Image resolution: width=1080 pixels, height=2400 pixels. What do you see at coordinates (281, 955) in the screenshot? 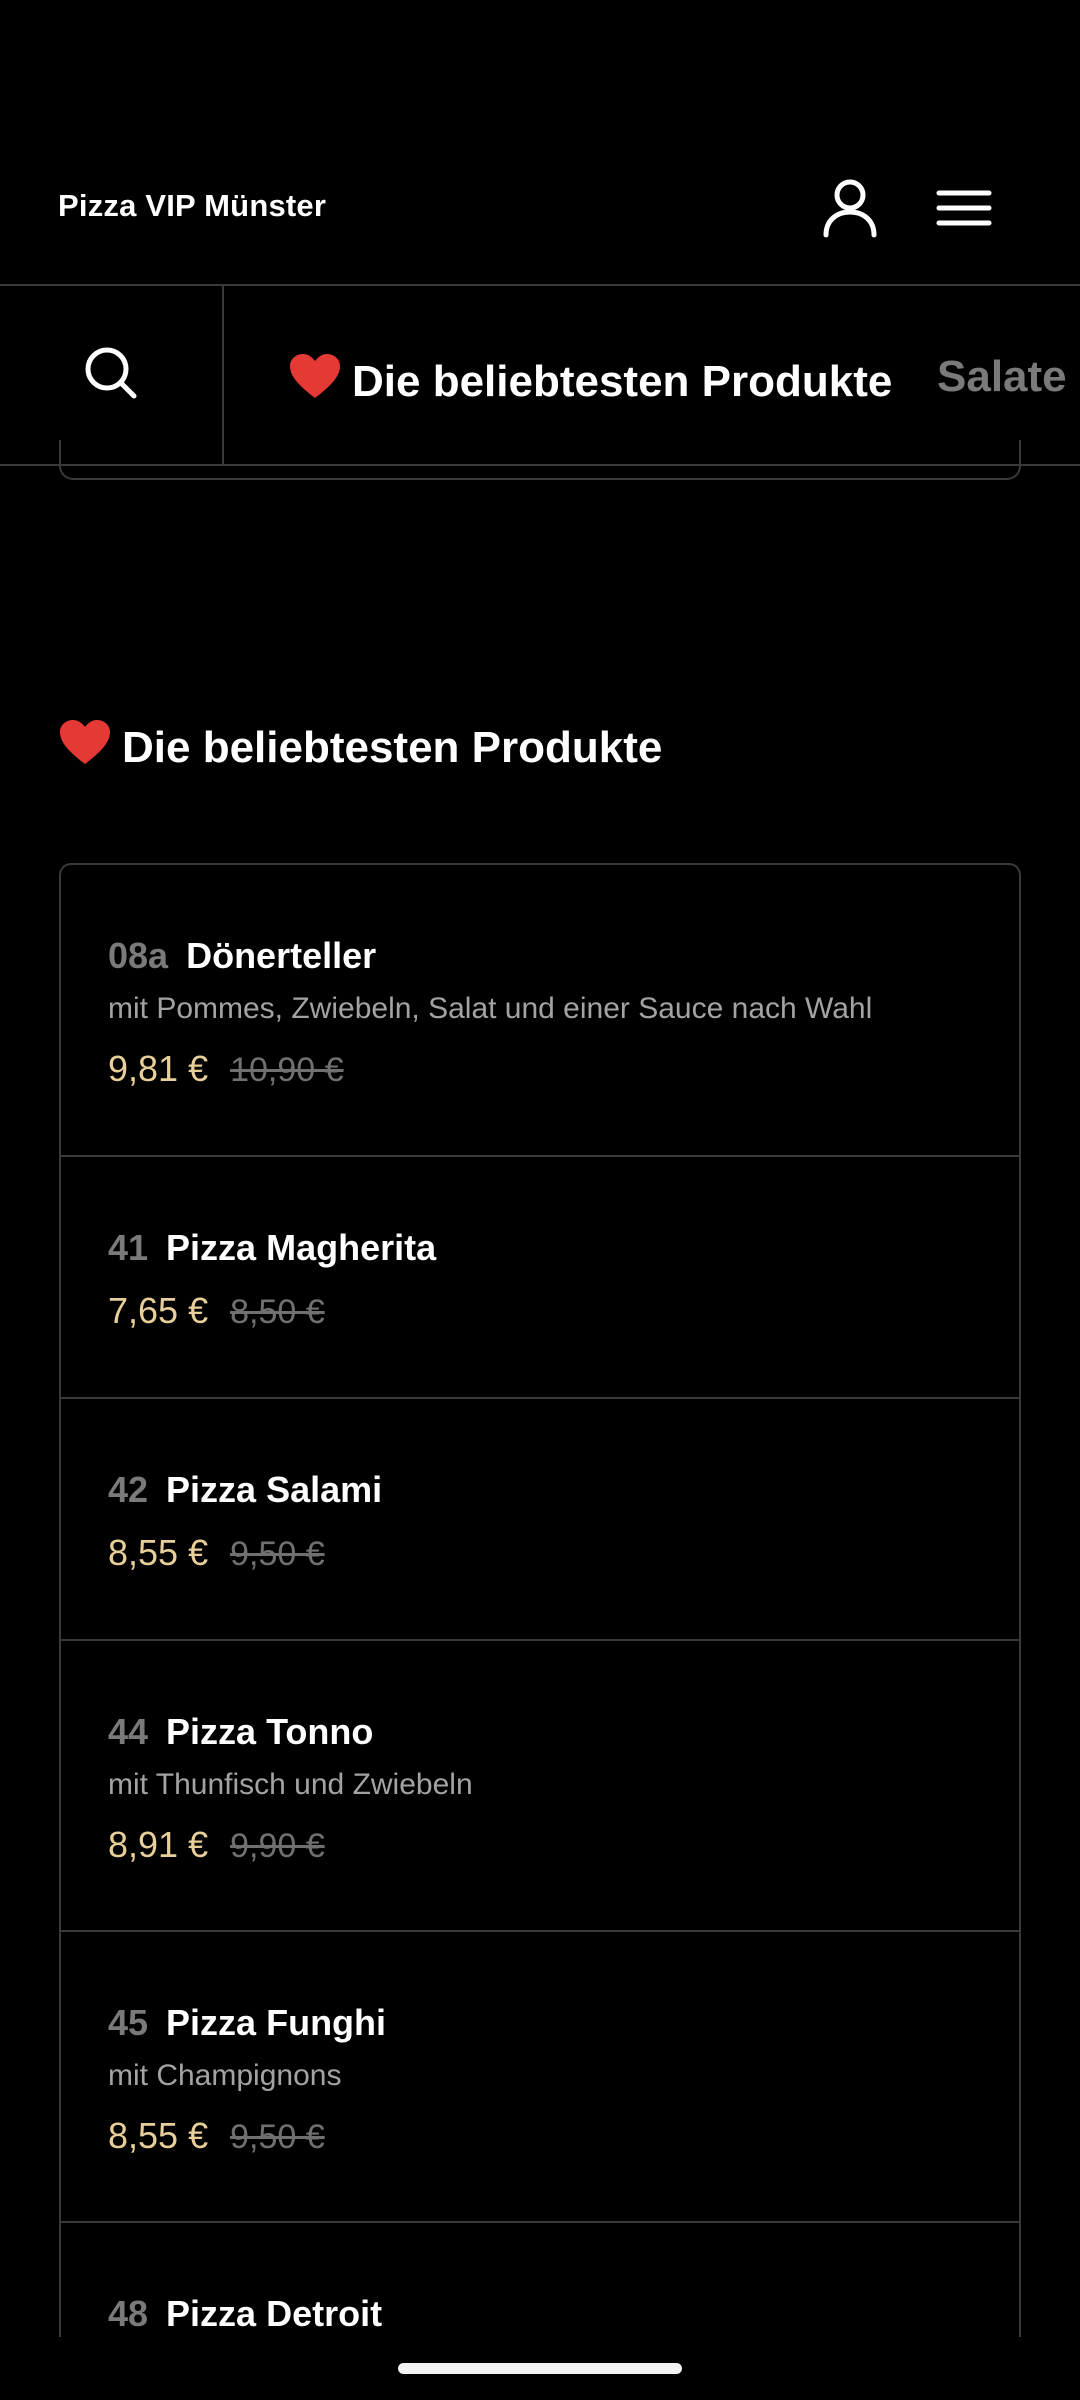
I see `product-name: Dönerteller` at bounding box center [281, 955].